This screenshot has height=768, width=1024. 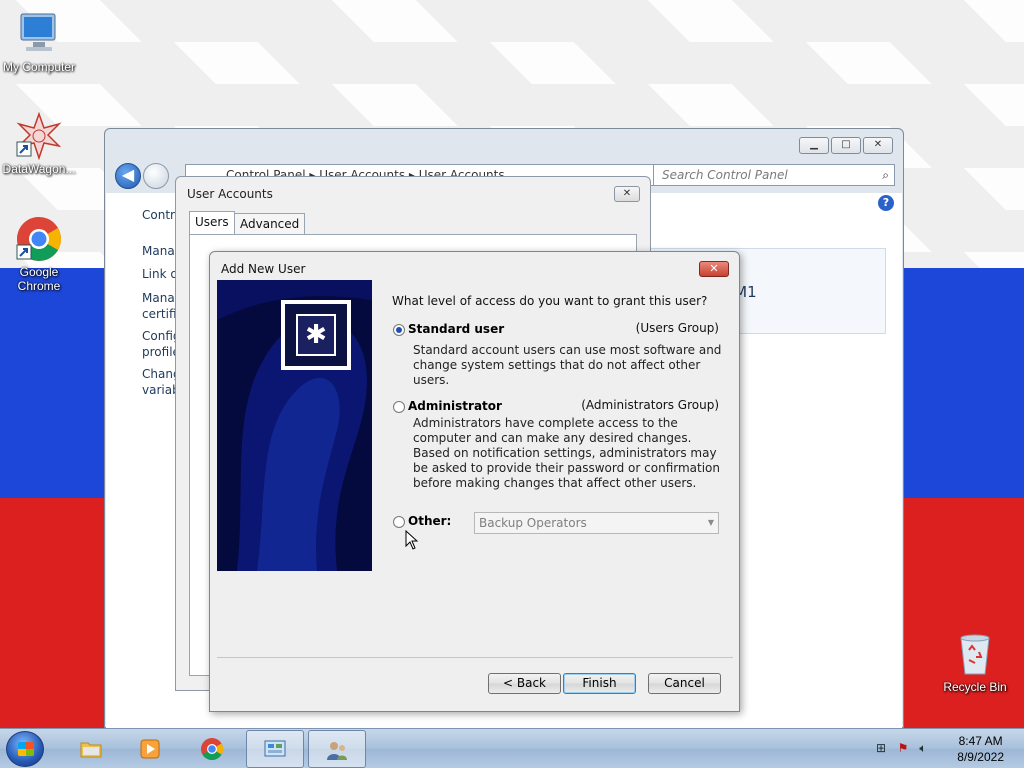 I want to click on administrator-radio, so click(x=399, y=407).